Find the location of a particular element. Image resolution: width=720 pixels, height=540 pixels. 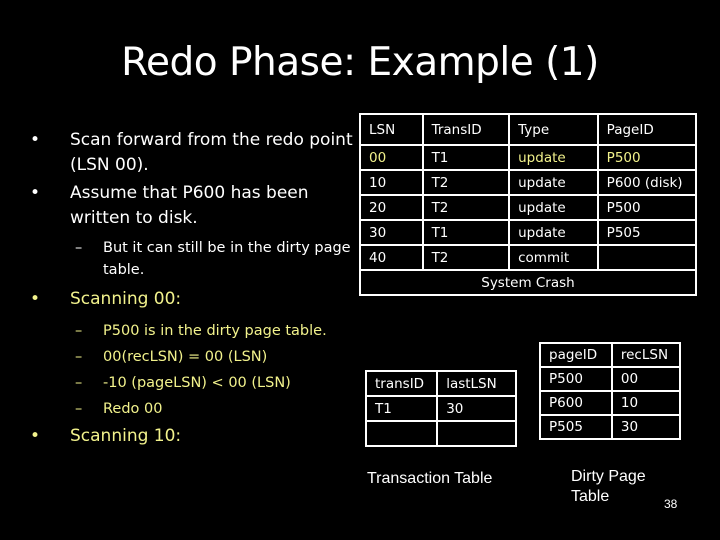

cell-lastlsn: 30 is located at coordinates (476, 408).